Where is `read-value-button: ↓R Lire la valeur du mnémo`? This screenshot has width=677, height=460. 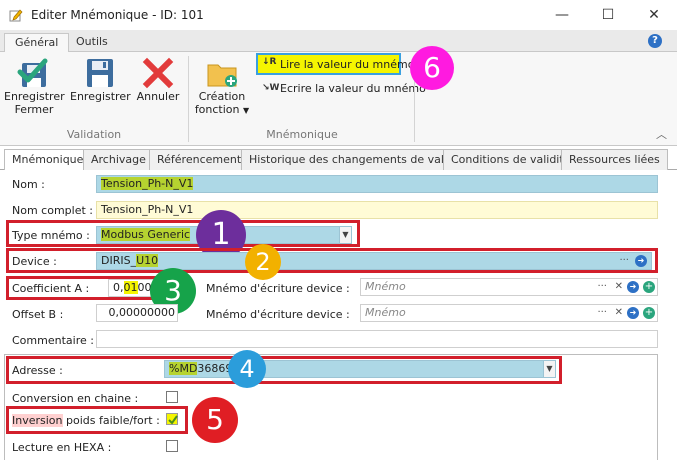 read-value-button: ↓R Lire la valeur du mnémo is located at coordinates (335, 64).